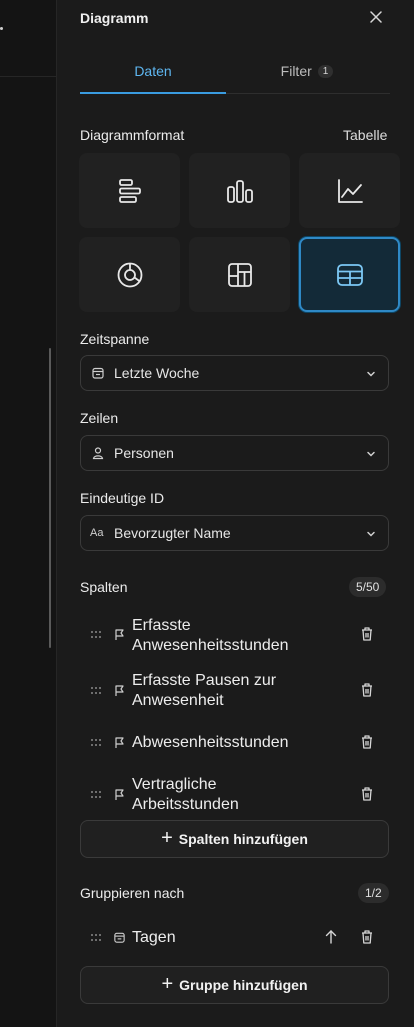 Image resolution: width=414 pixels, height=1027 pixels. What do you see at coordinates (104, 587) in the screenshot?
I see `spalten-label: Spalten` at bounding box center [104, 587].